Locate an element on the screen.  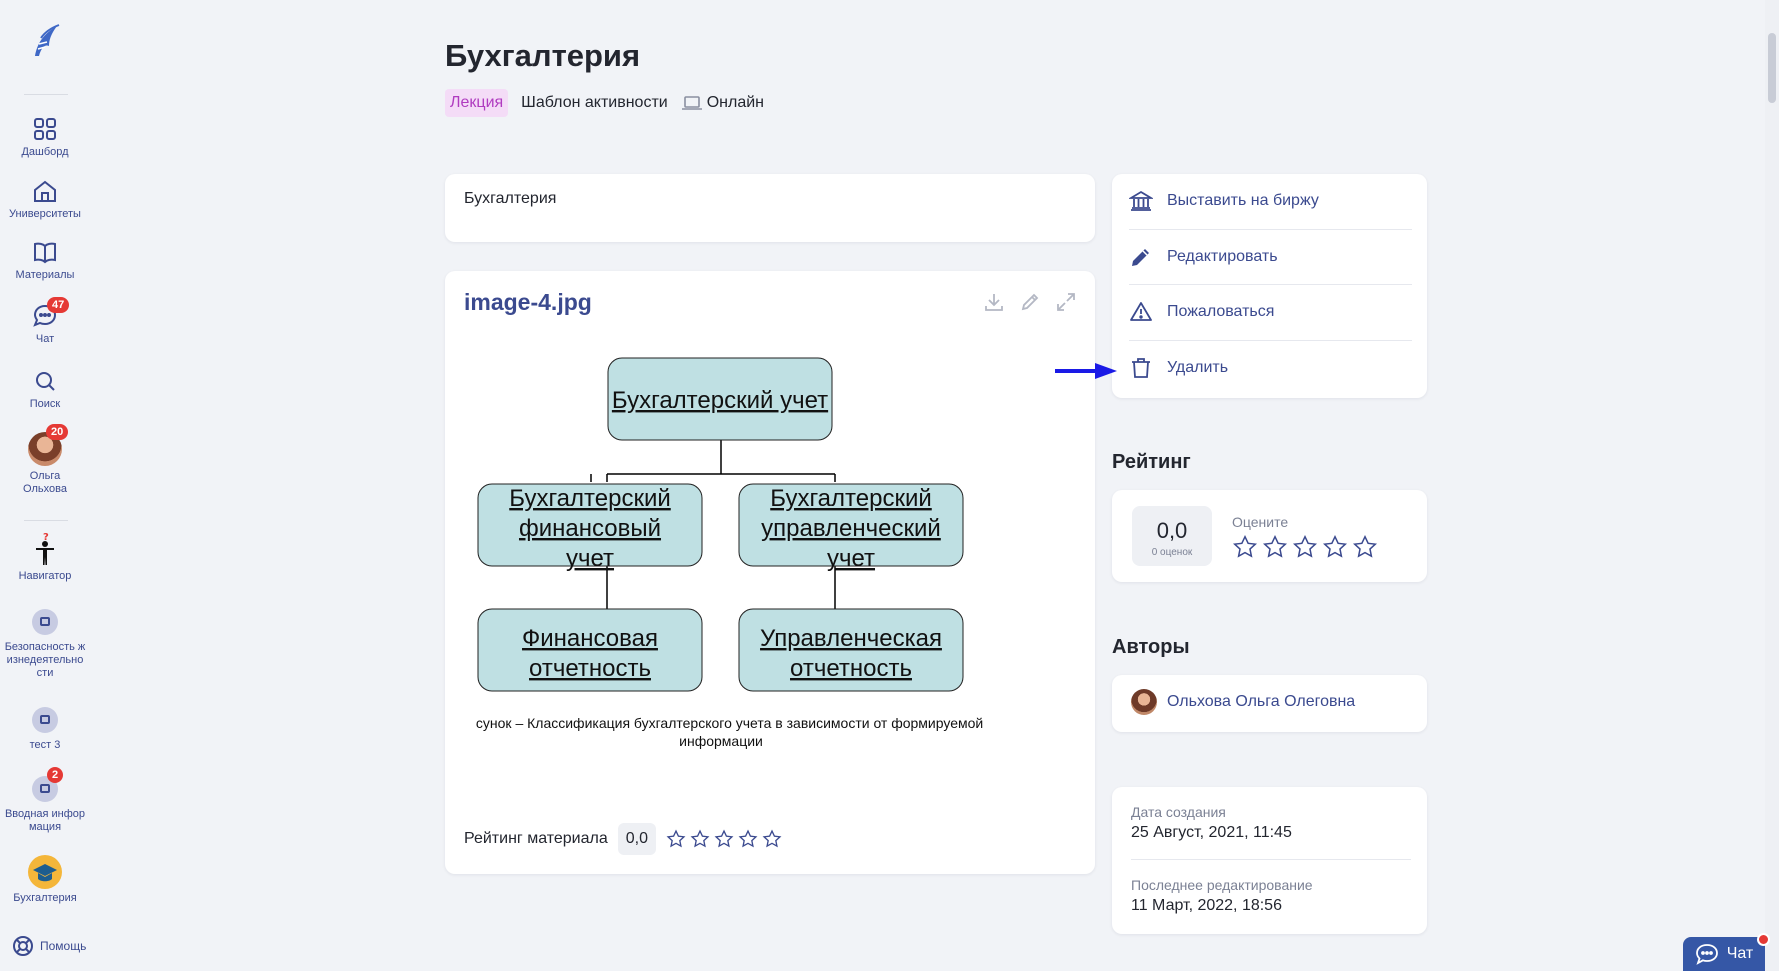
chat-notification-dot is located at coordinates (1763, 939).